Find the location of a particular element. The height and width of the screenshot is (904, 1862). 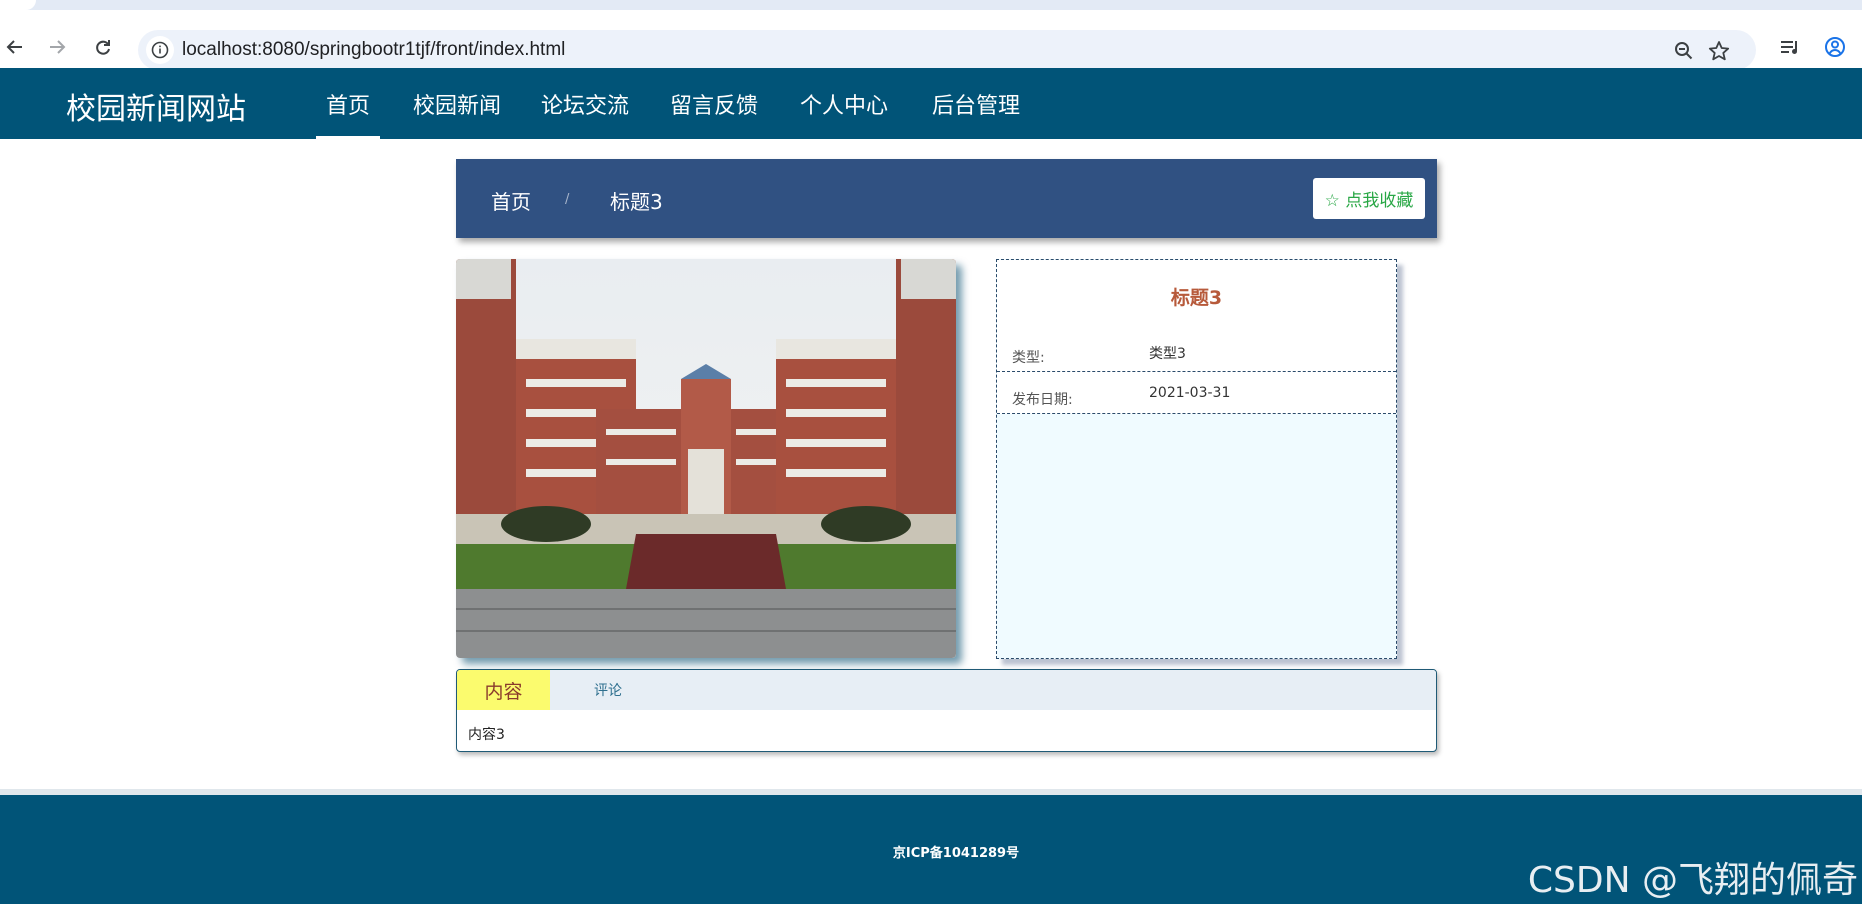

detail-label-type: 类型: is located at coordinates (1028, 358).